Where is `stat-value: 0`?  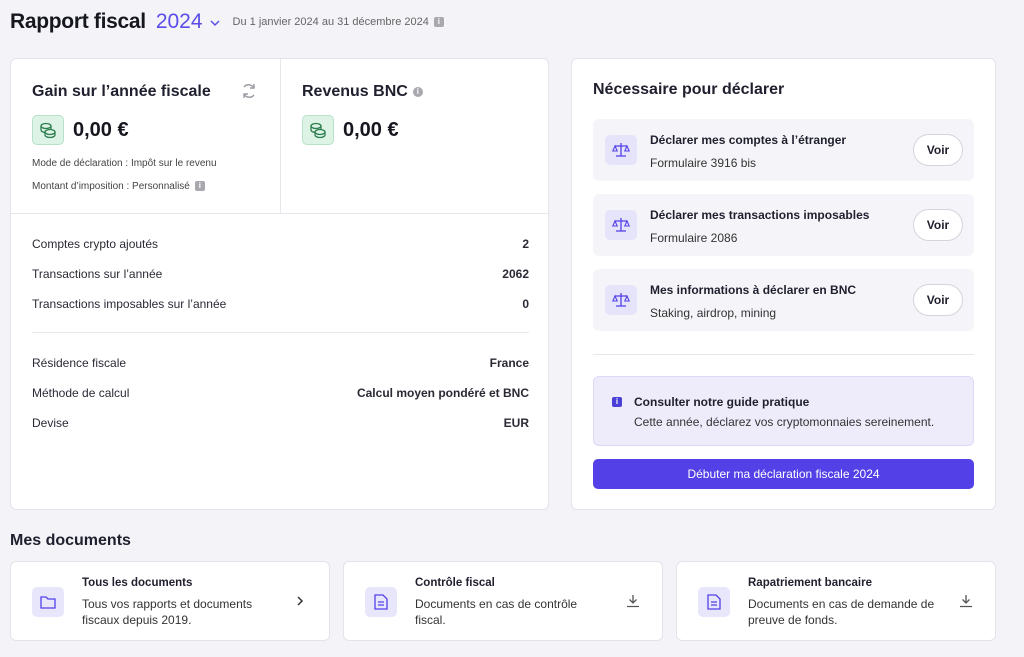
stat-value: 0 is located at coordinates (525, 304).